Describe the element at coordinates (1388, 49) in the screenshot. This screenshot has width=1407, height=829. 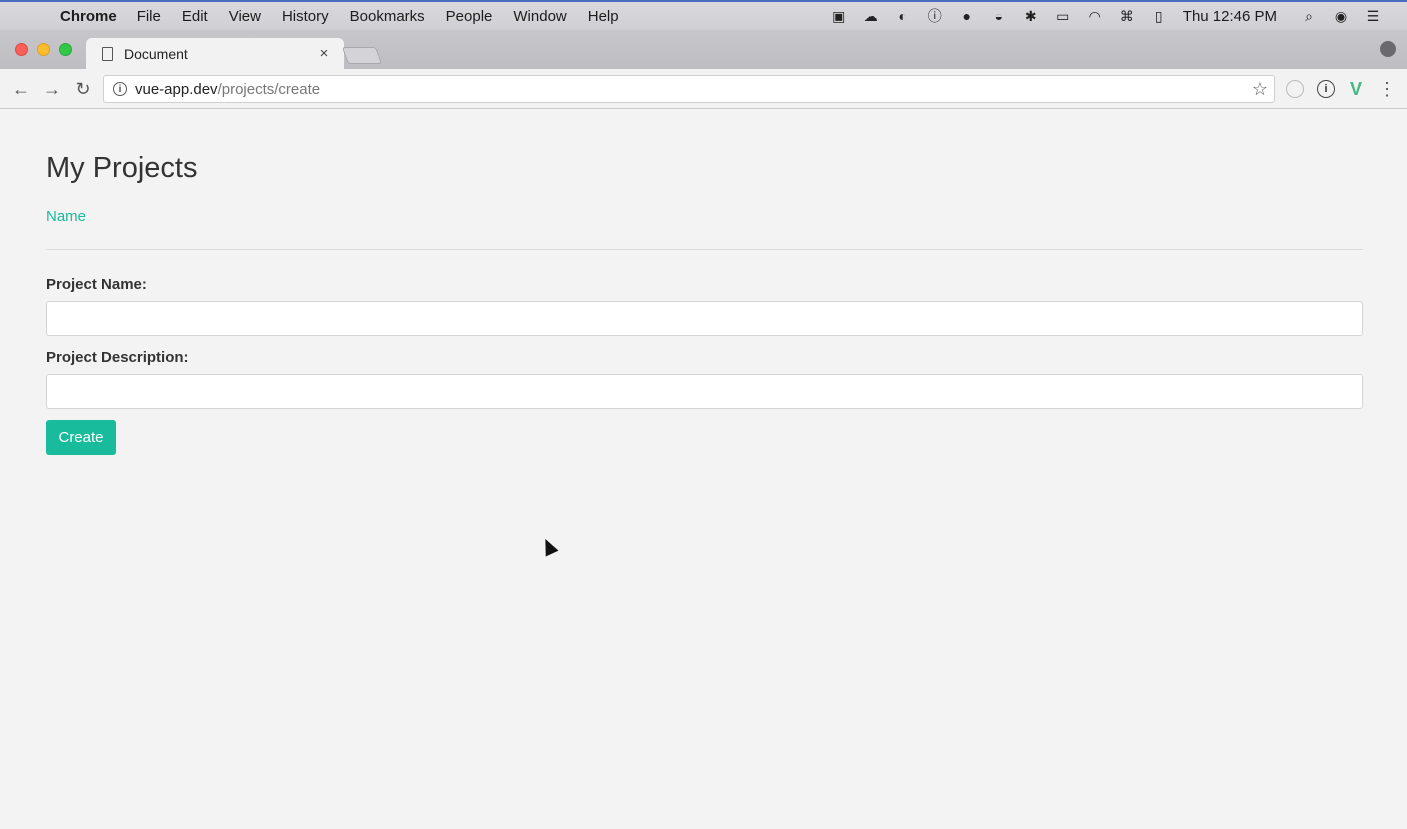
I see `profile-icon` at that location.